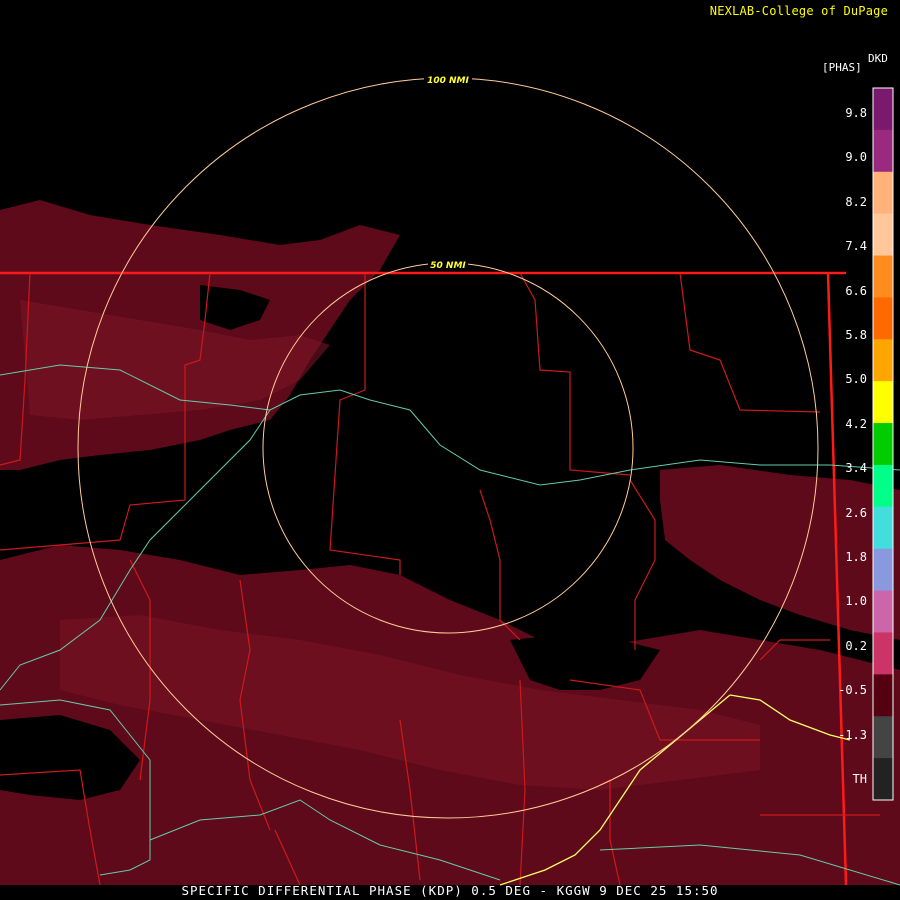  I want to click on legend-scale-label: -0.5, so click(852, 690).